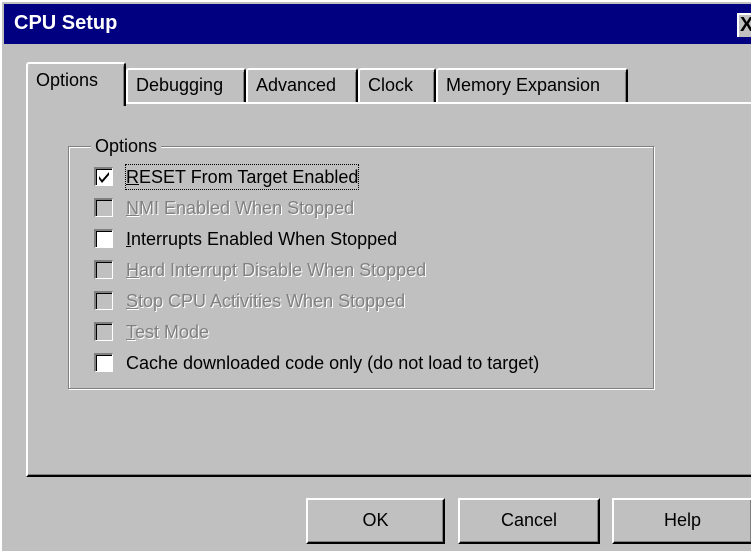  I want to click on ok-button-label: OK, so click(375, 520).